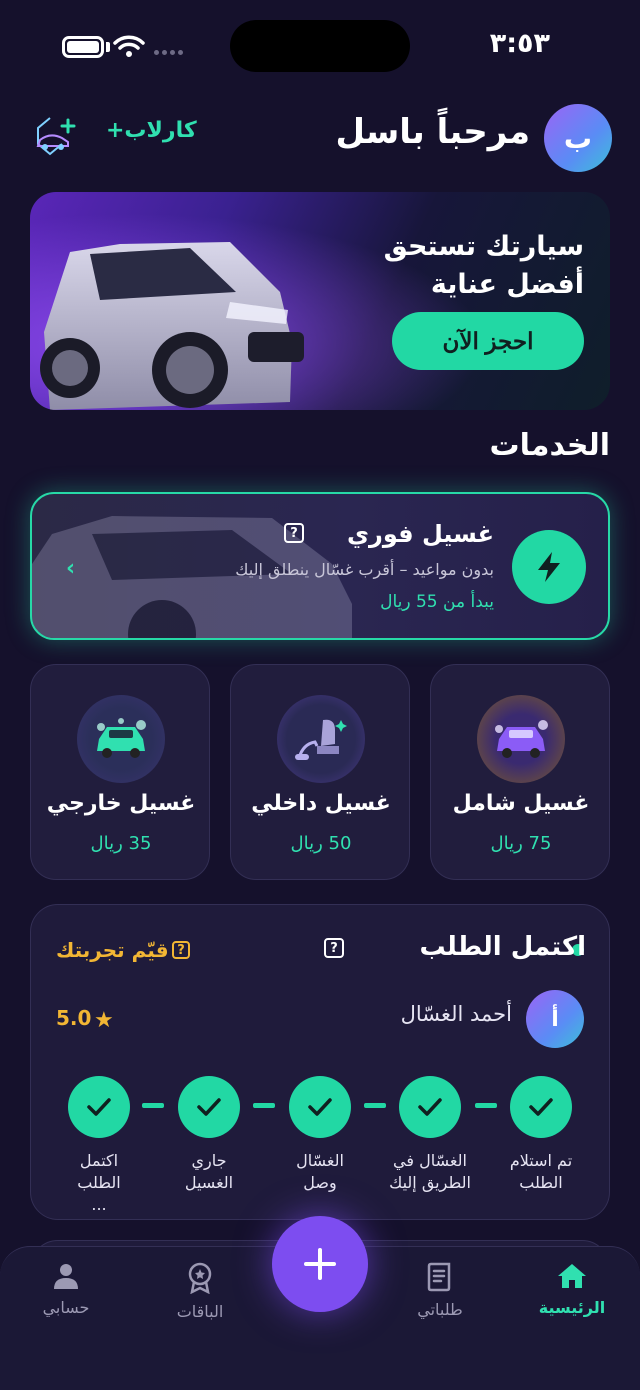 This screenshot has height=1390, width=640. Describe the element at coordinates (121, 803) in the screenshot. I see `tile-title: غسيل خارجي` at that location.